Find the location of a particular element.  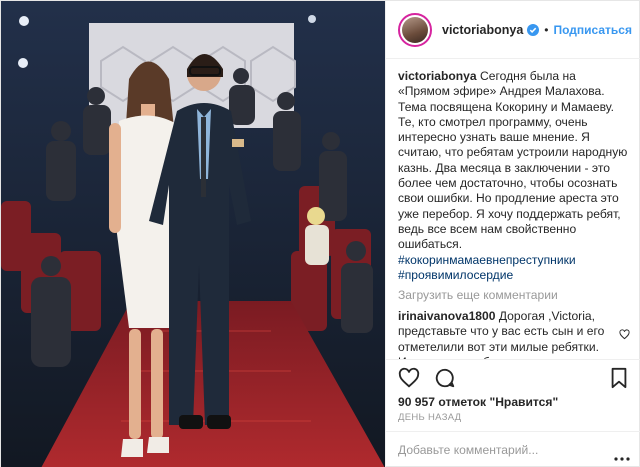

post-header: victoriabonya • Подписаться is located at coordinates (513, 30).